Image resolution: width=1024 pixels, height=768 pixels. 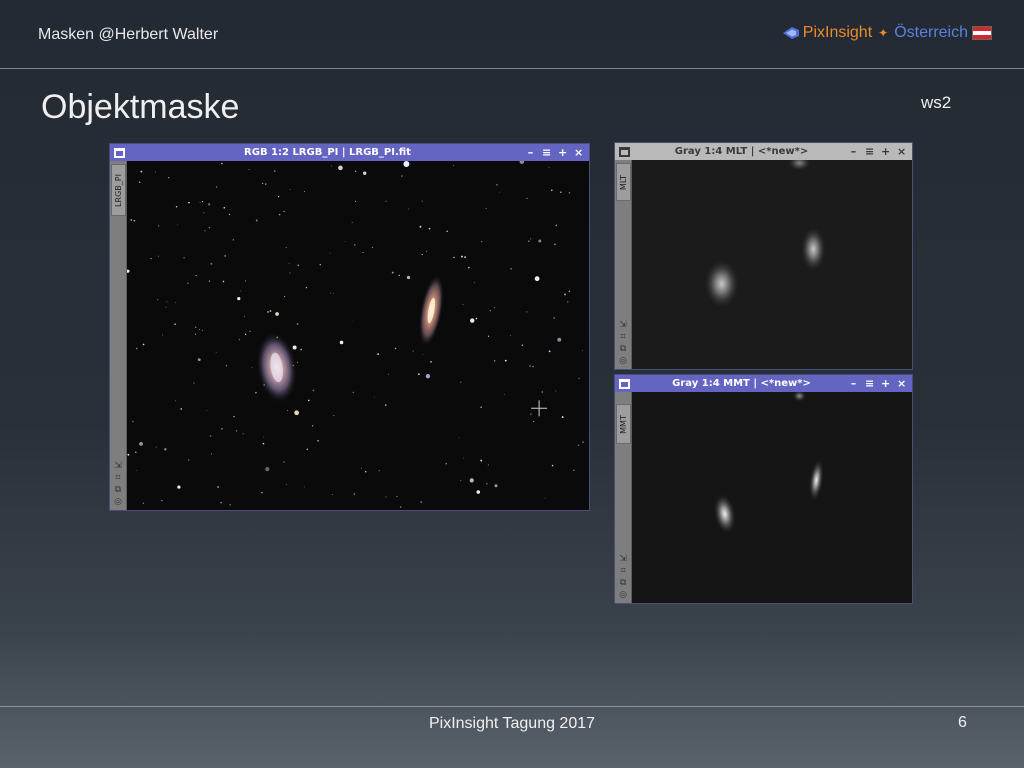 I want to click on mmt-mask-canvas, so click(x=772, y=497).